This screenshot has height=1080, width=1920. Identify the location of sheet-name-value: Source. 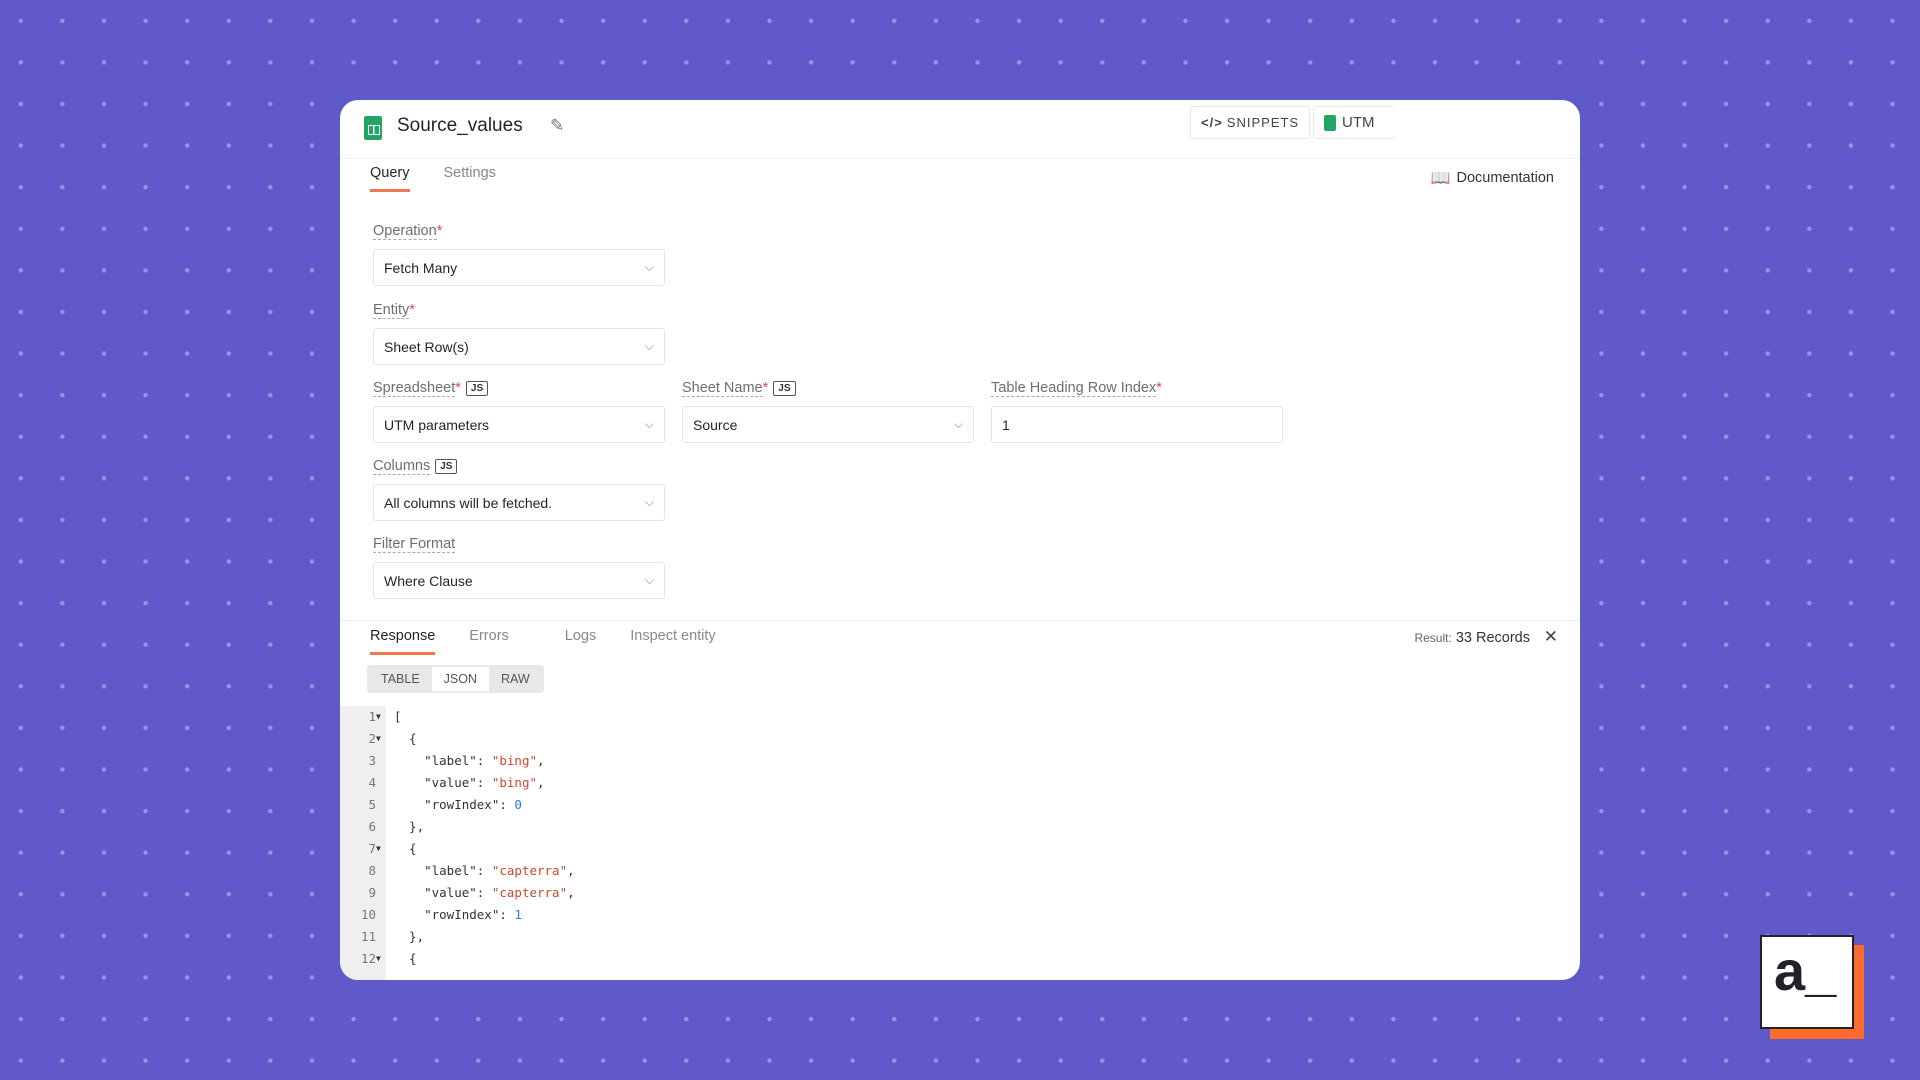
(715, 424).